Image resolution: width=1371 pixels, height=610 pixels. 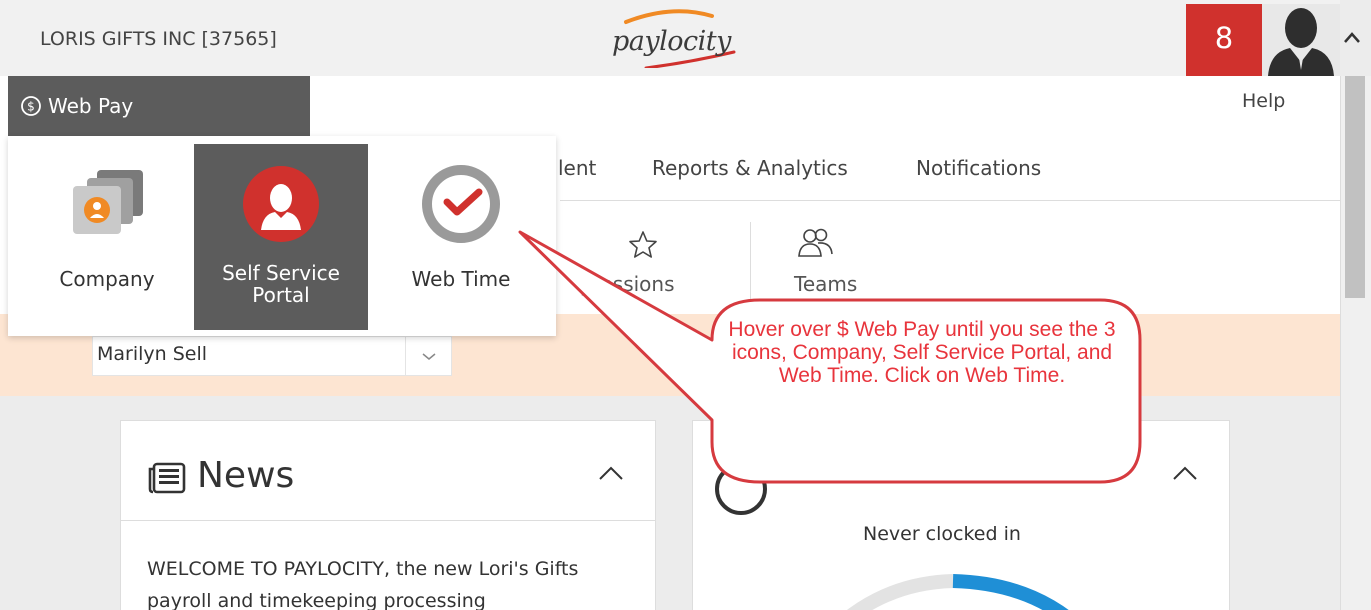 I want to click on star-icon, so click(x=643, y=244).